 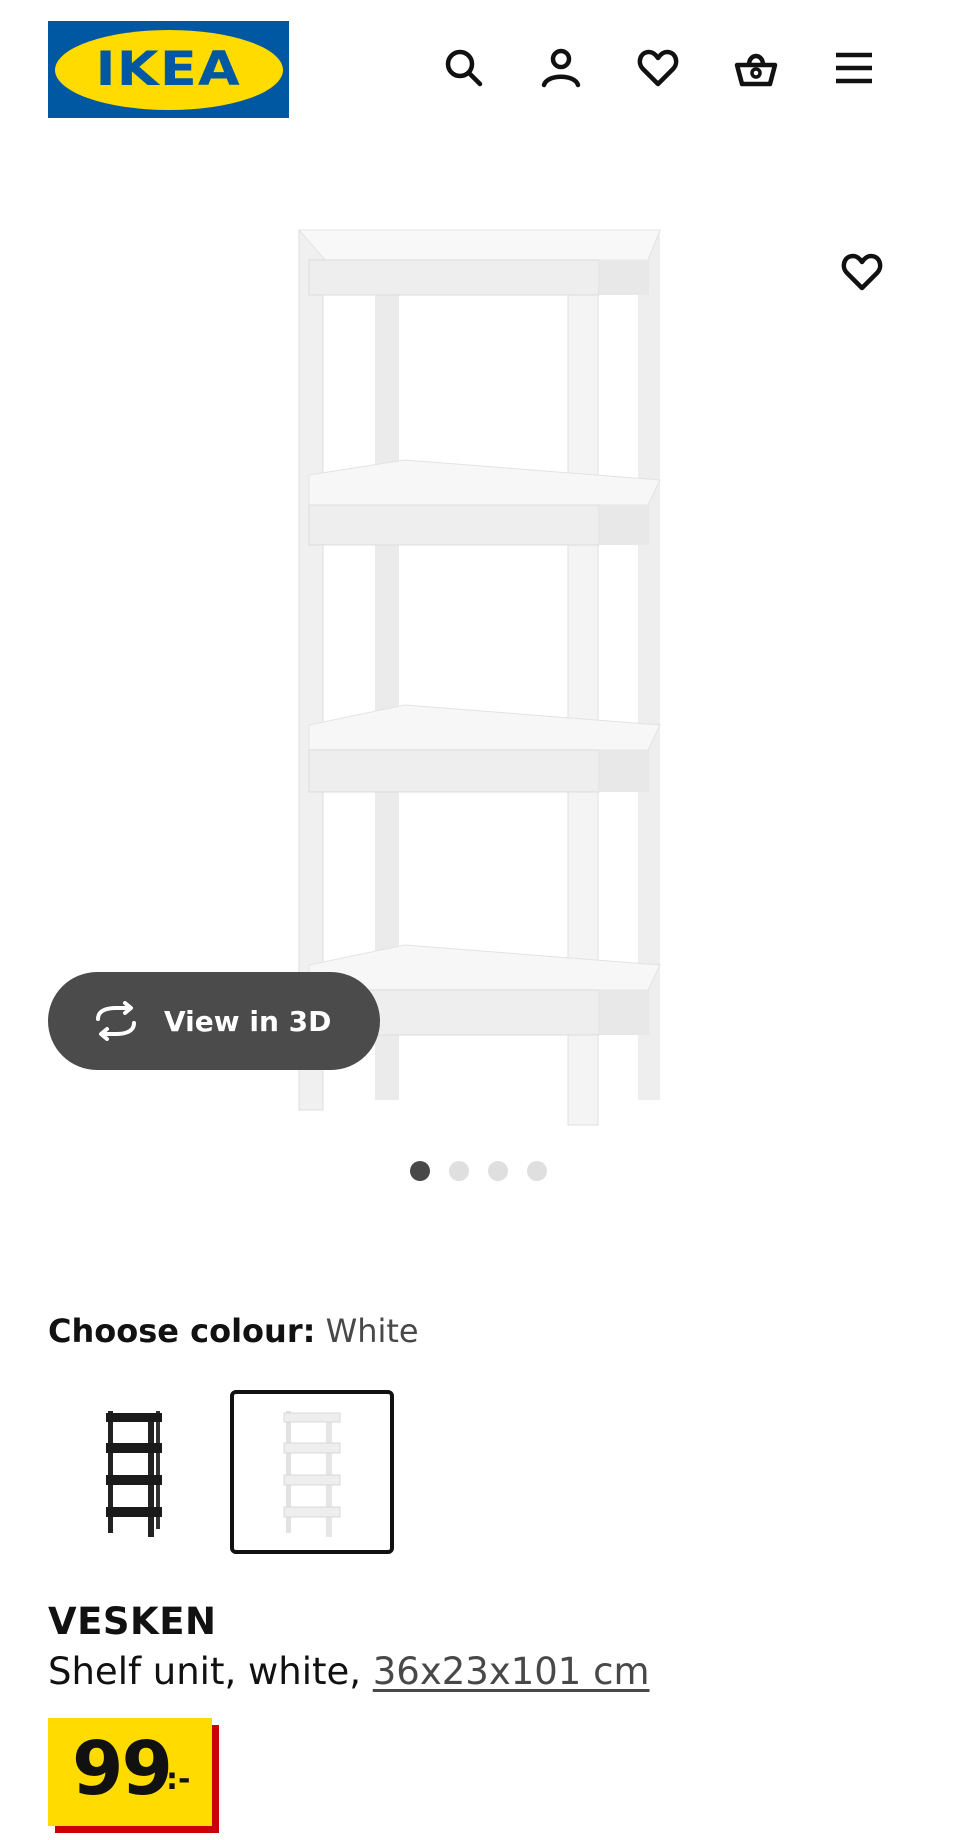 I want to click on favourites-button, so click(x=658, y=68).